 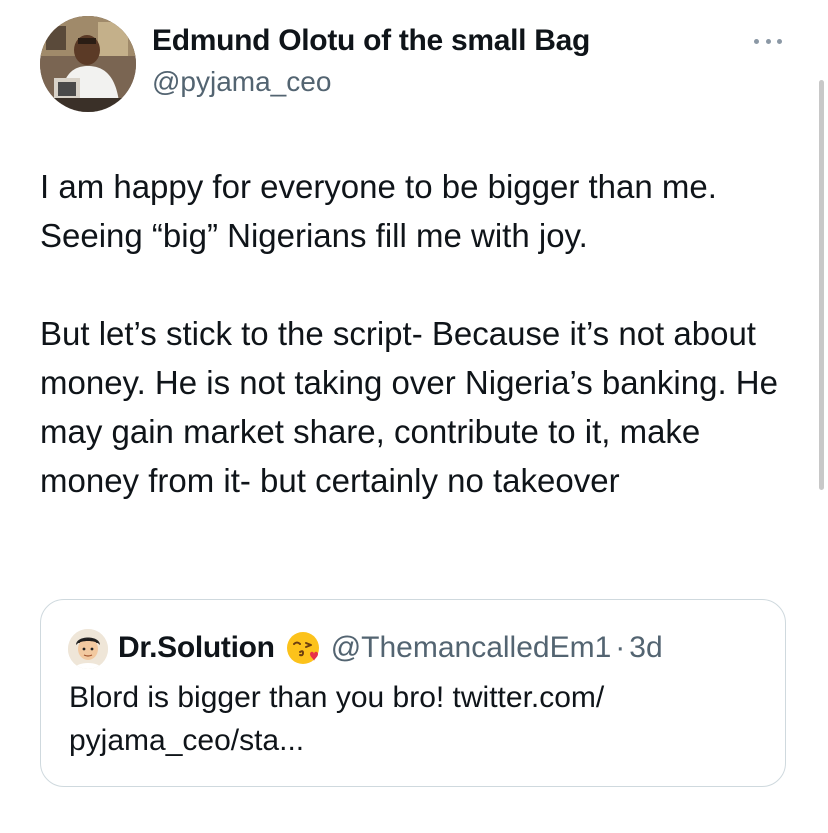 What do you see at coordinates (371, 41) in the screenshot?
I see `author-name: Edmund Olotu of the small Bag` at bounding box center [371, 41].